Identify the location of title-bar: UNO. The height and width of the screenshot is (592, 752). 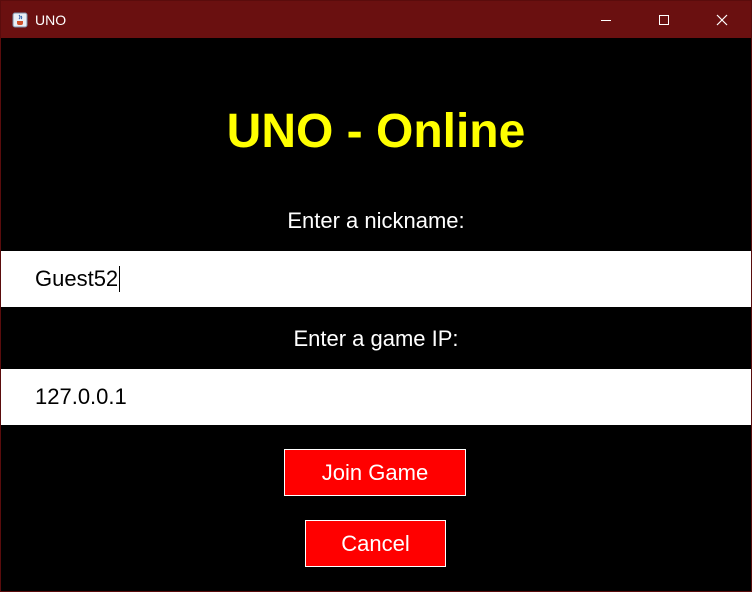
(376, 19).